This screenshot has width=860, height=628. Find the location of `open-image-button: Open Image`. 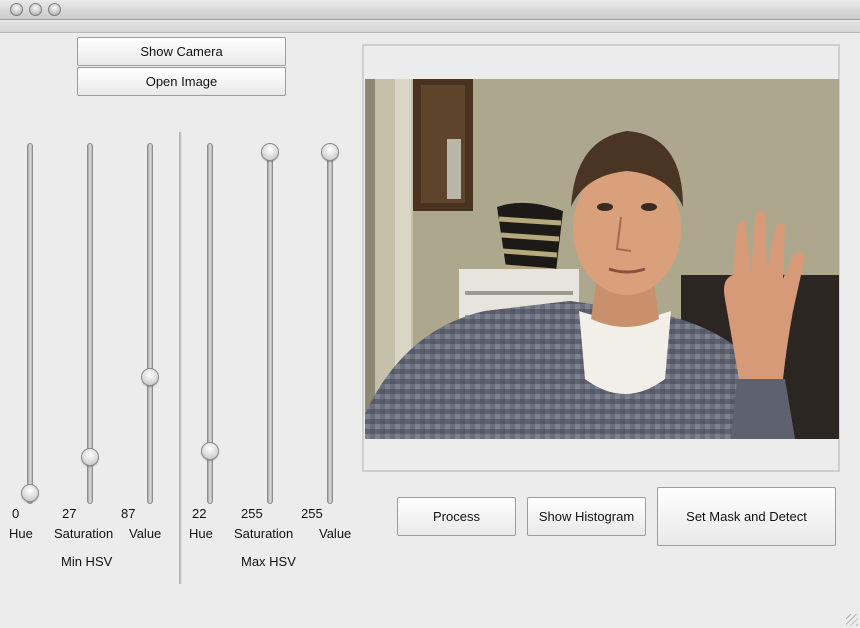

open-image-button: Open Image is located at coordinates (181, 81).